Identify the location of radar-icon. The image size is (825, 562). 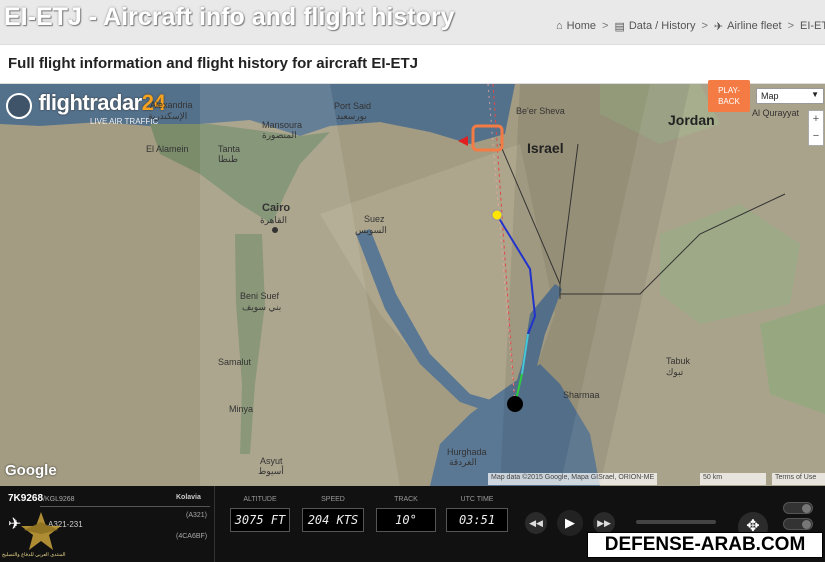
(19, 105).